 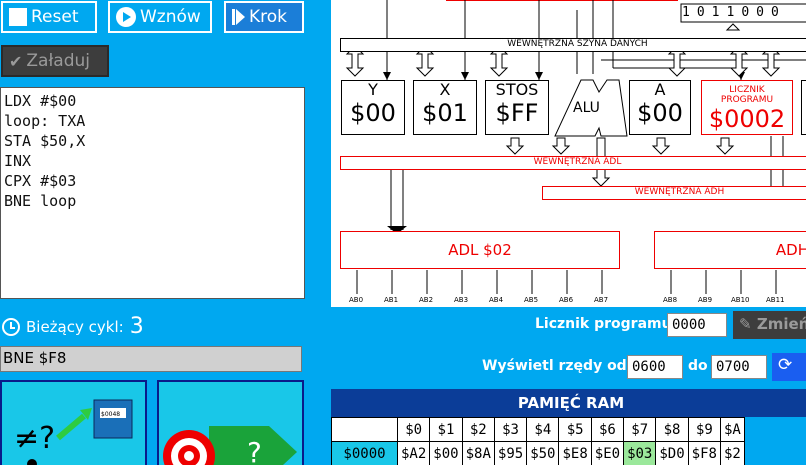 I want to click on adh-register: ADH, so click(x=730, y=250).